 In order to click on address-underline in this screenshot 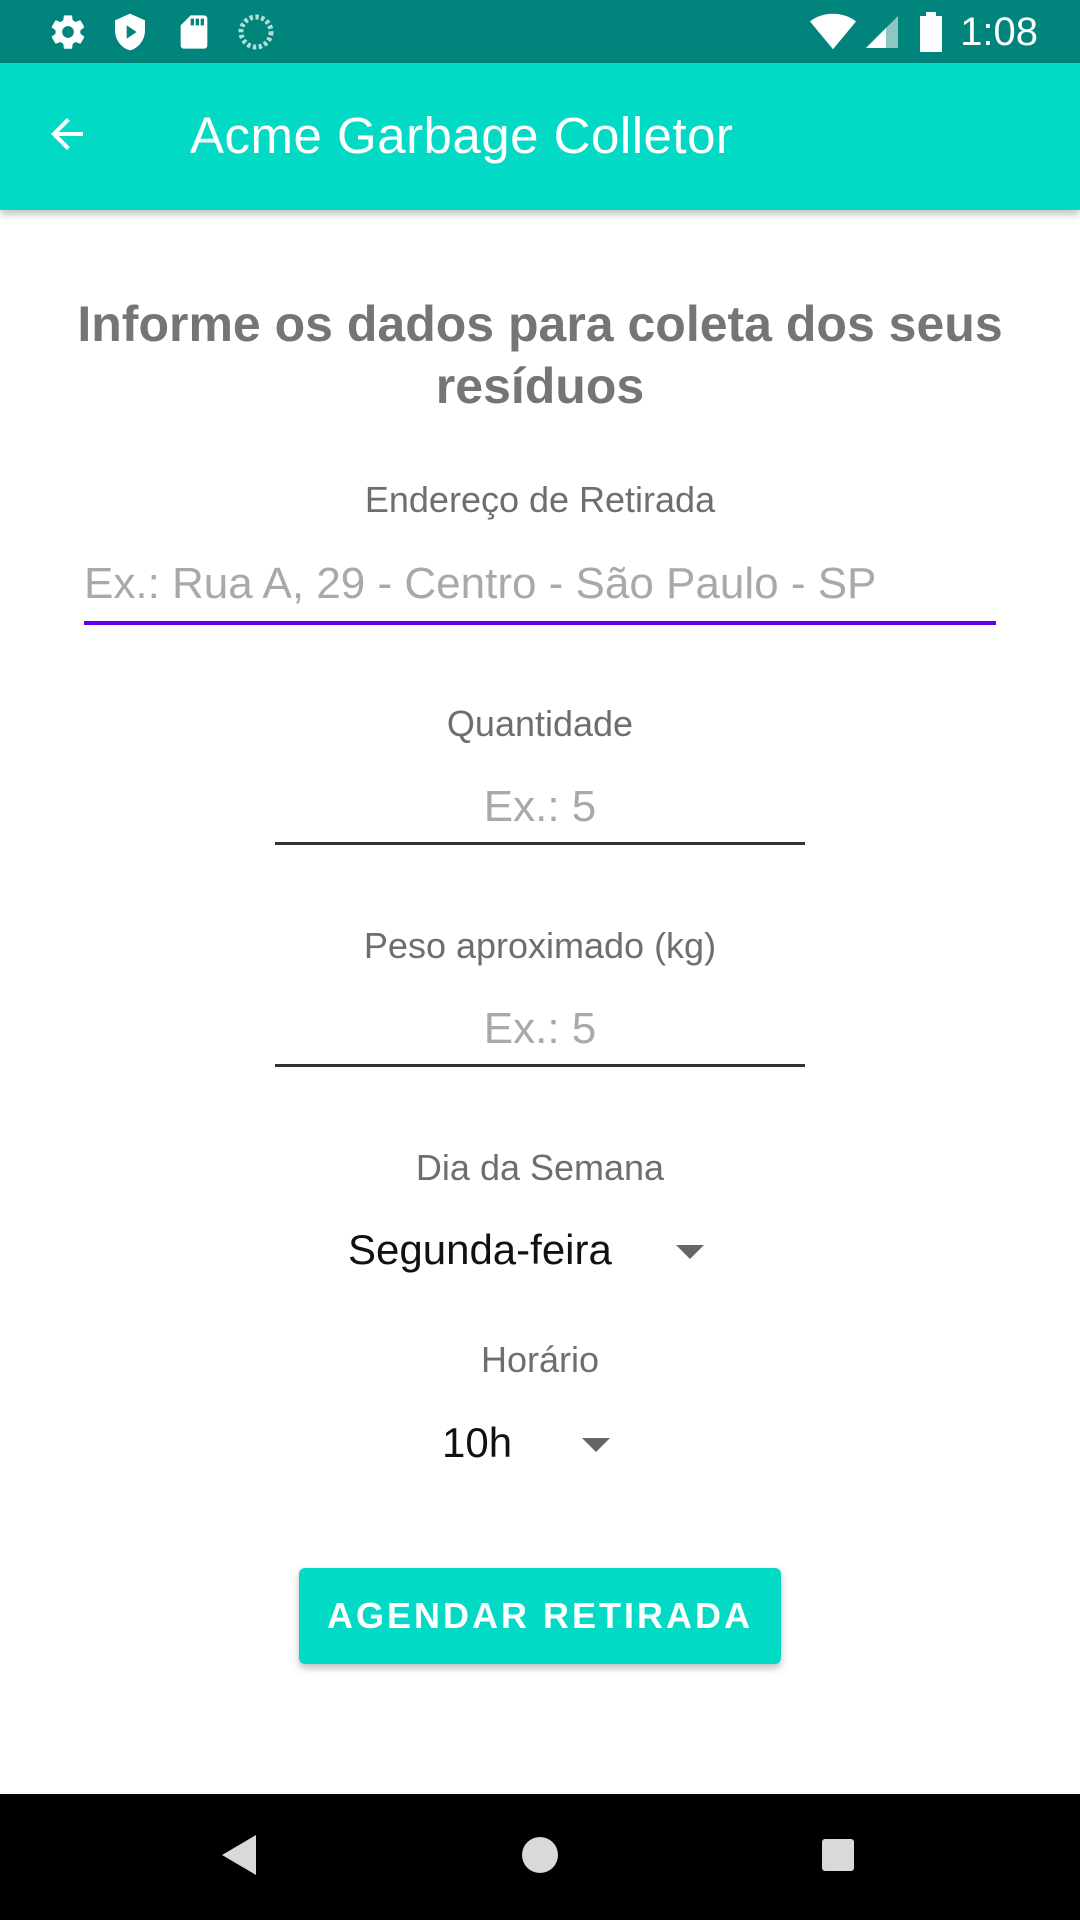, I will do `click(540, 623)`.